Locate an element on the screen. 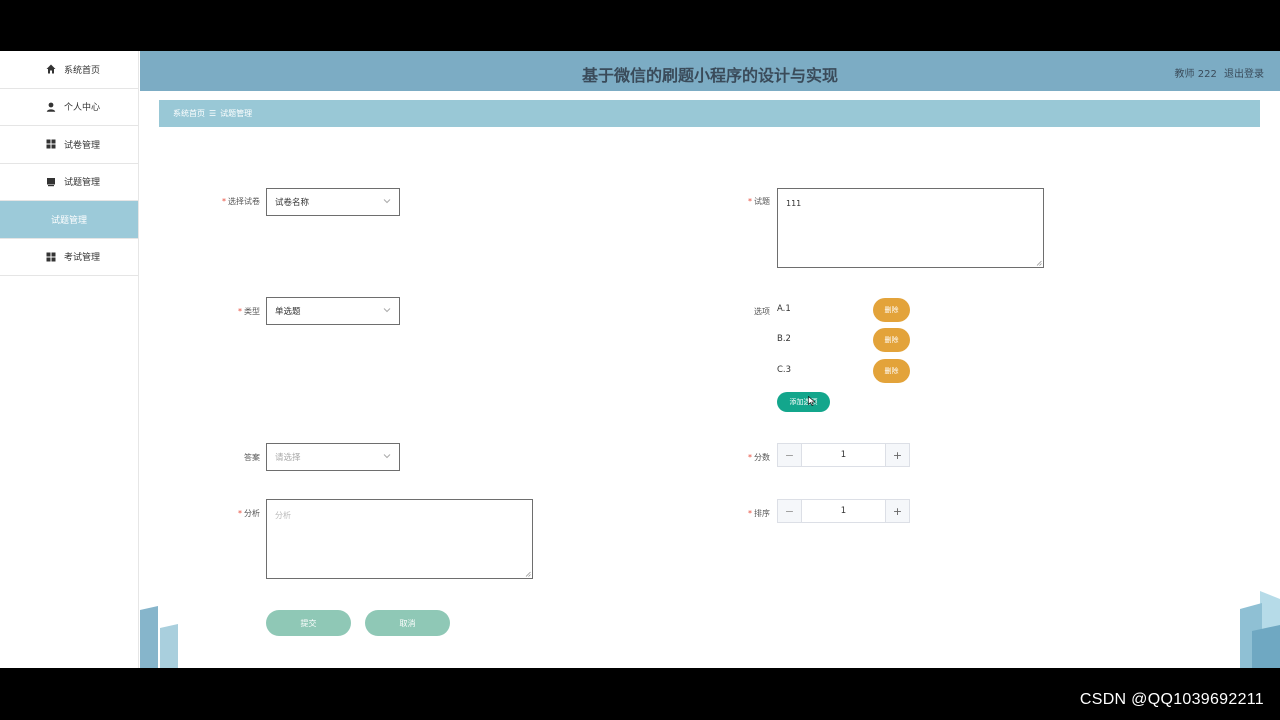  home-icon is located at coordinates (51, 69).